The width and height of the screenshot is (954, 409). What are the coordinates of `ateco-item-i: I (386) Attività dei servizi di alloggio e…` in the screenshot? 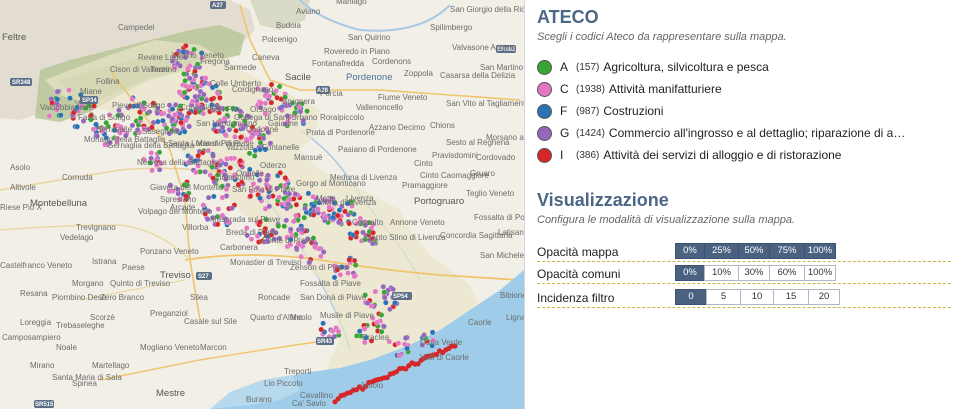 It's located at (689, 155).